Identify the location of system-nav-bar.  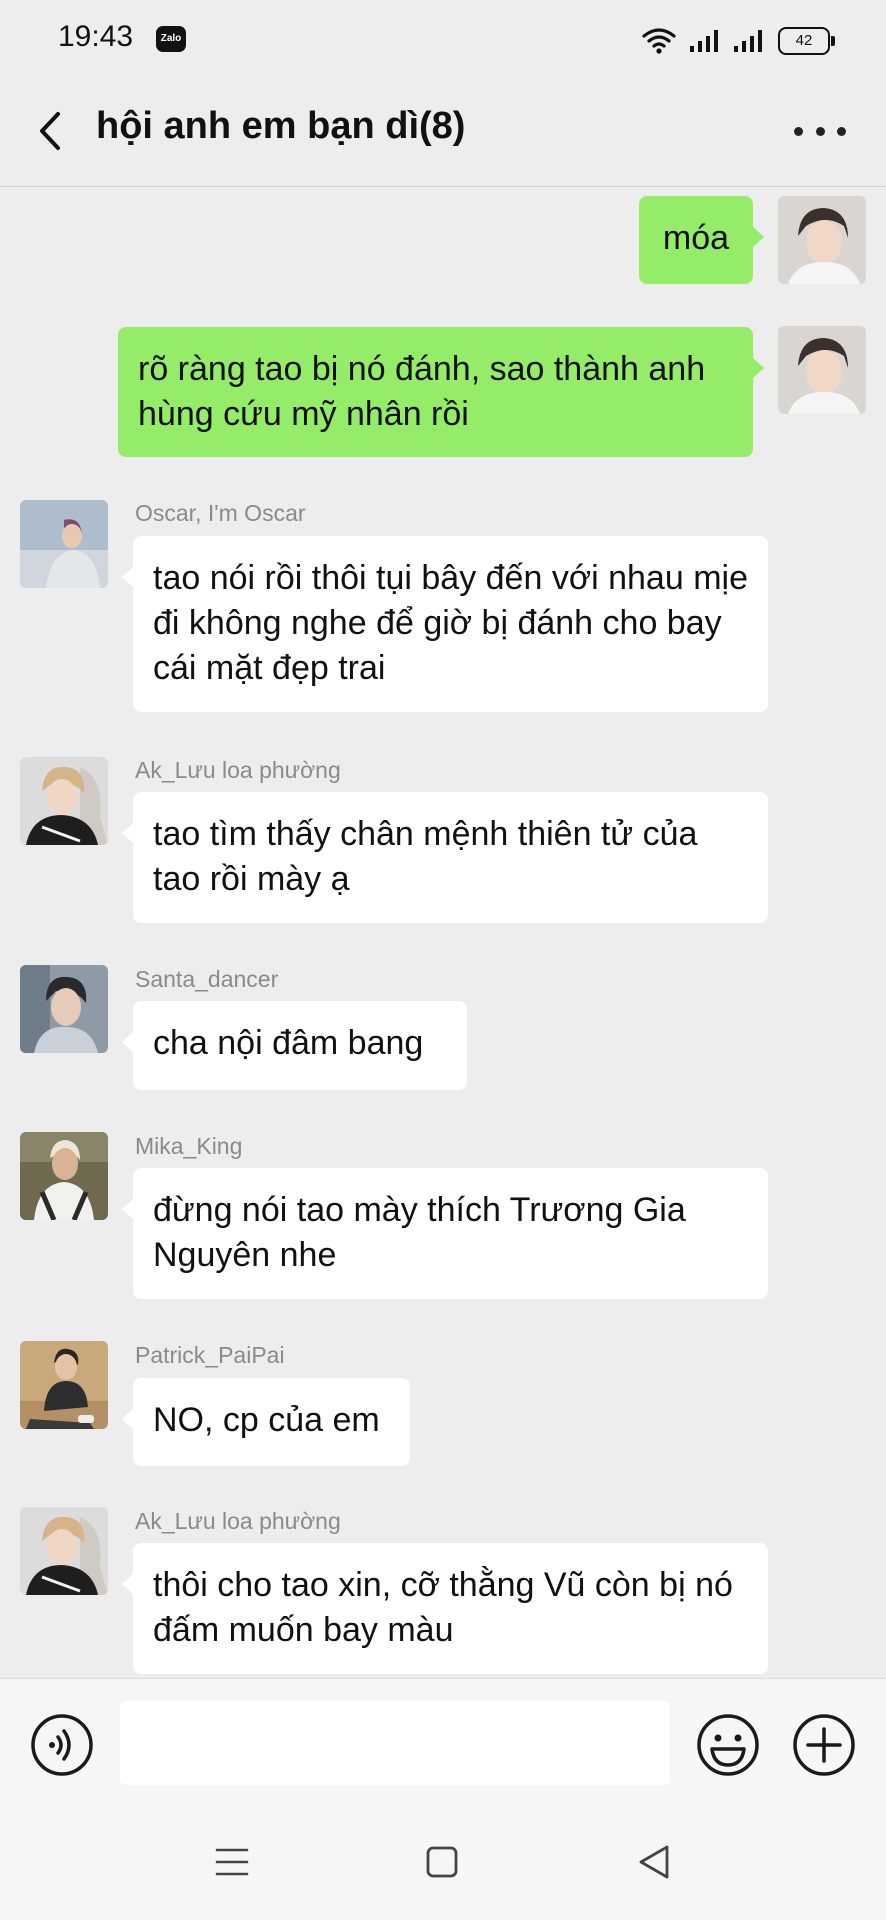
(443, 1864).